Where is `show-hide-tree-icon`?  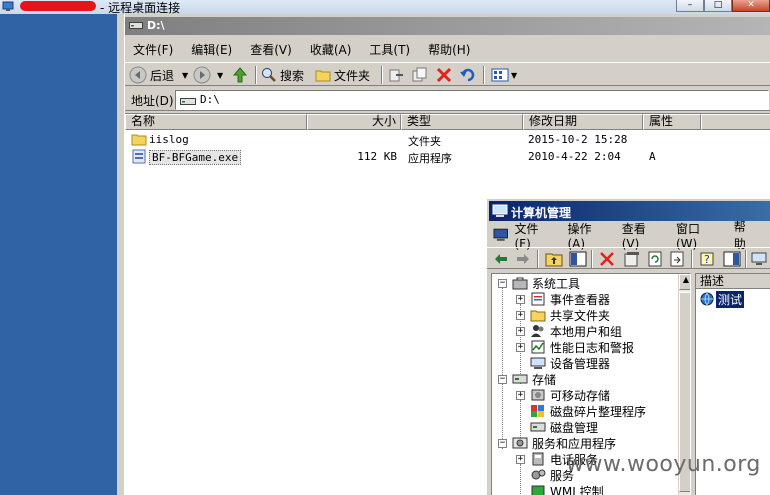
show-hide-tree-icon is located at coordinates (578, 259).